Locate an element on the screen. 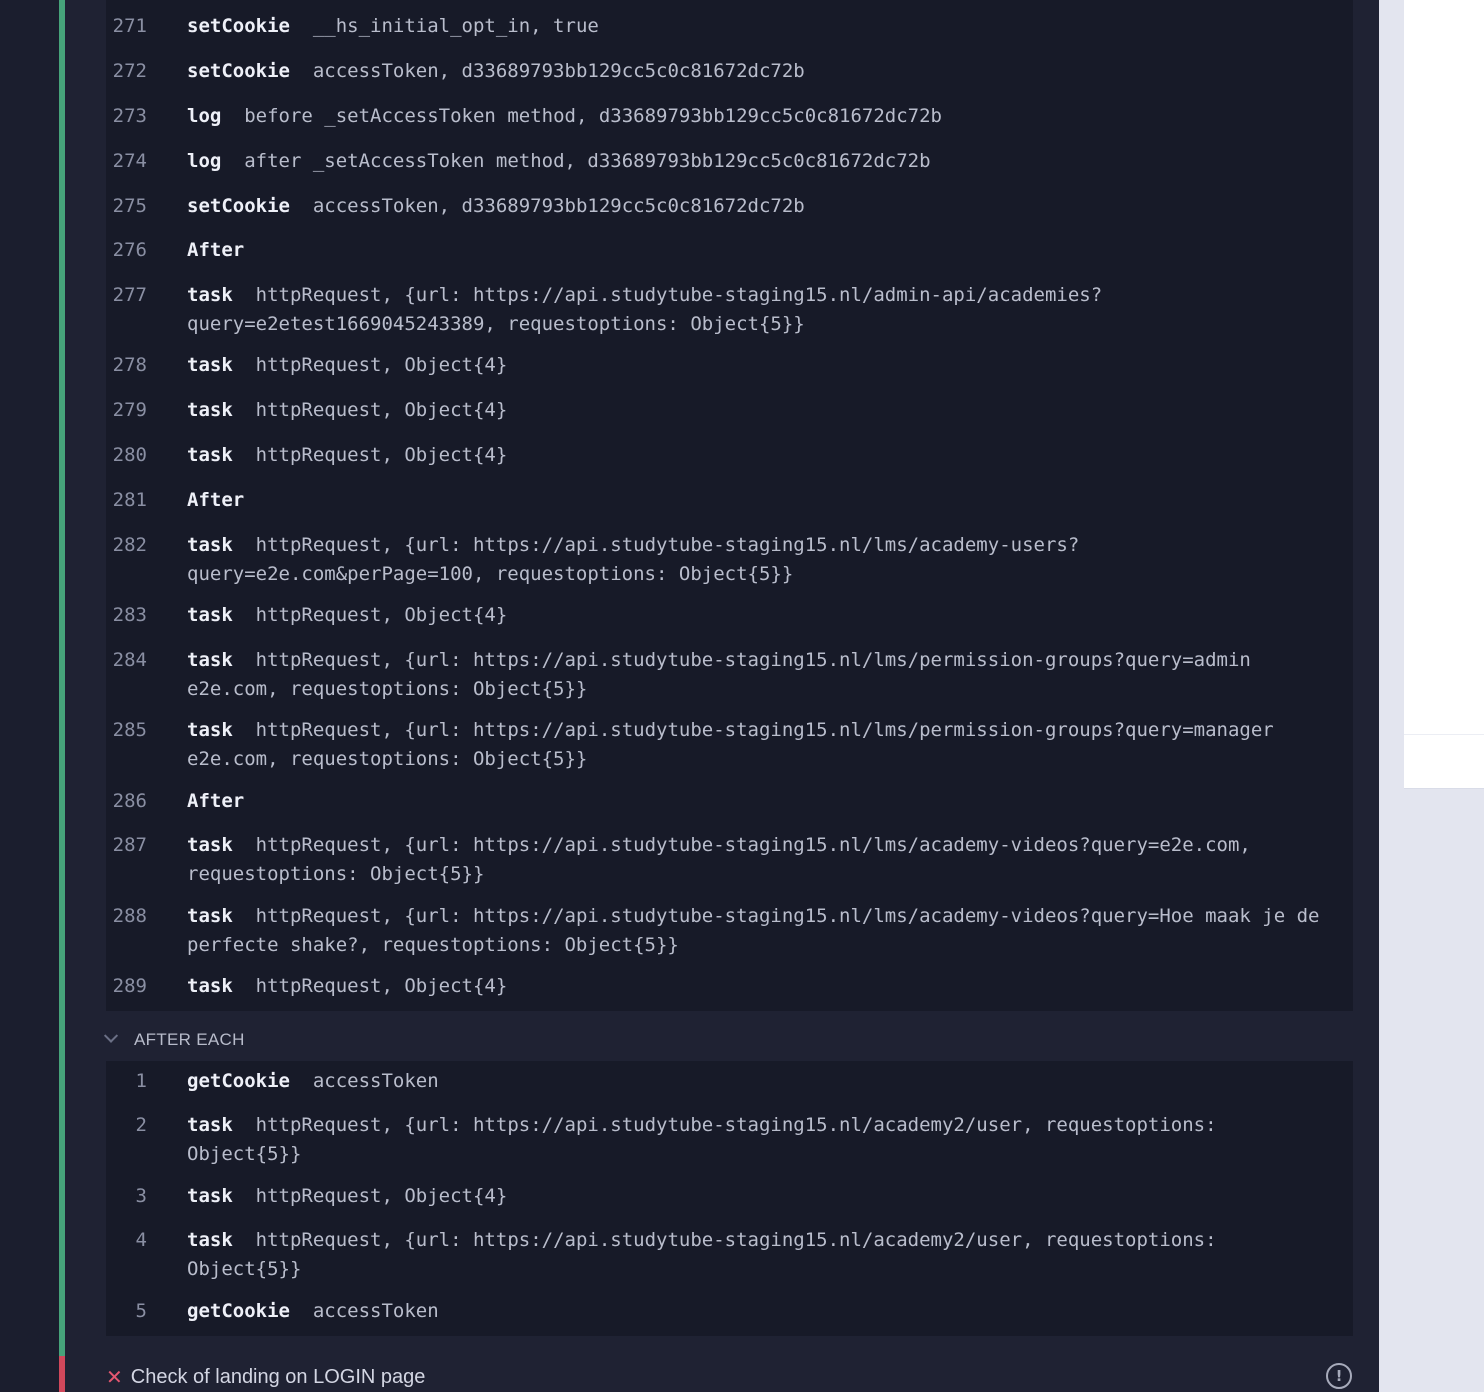  log-row: 271 setCookie __hs_initial_opt_in, true is located at coordinates (721, 26).